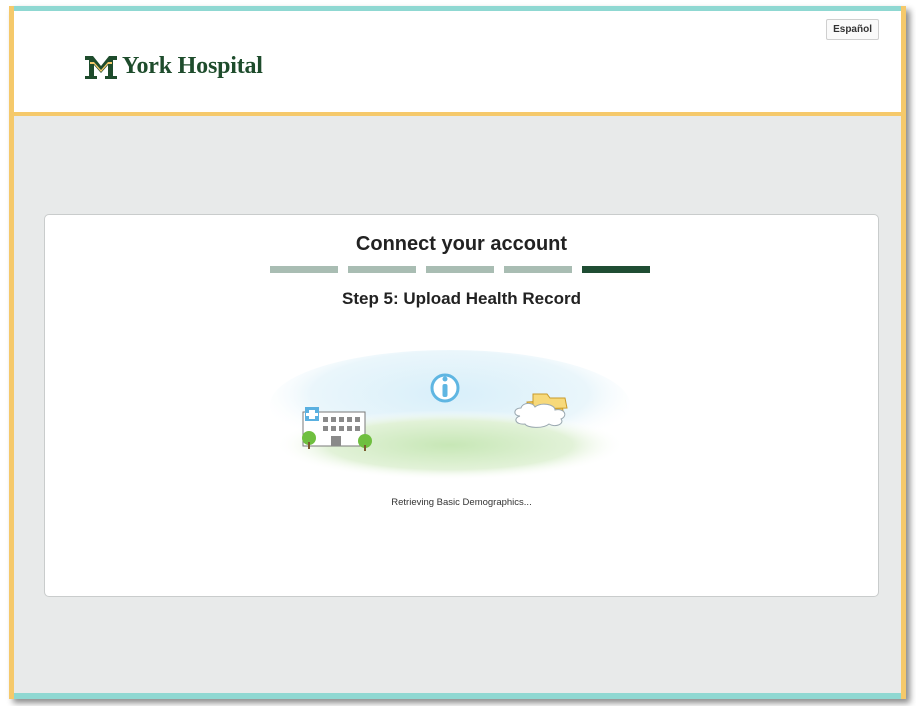 The height and width of the screenshot is (706, 916). What do you see at coordinates (461, 244) in the screenshot?
I see `card-title: Connect your account` at bounding box center [461, 244].